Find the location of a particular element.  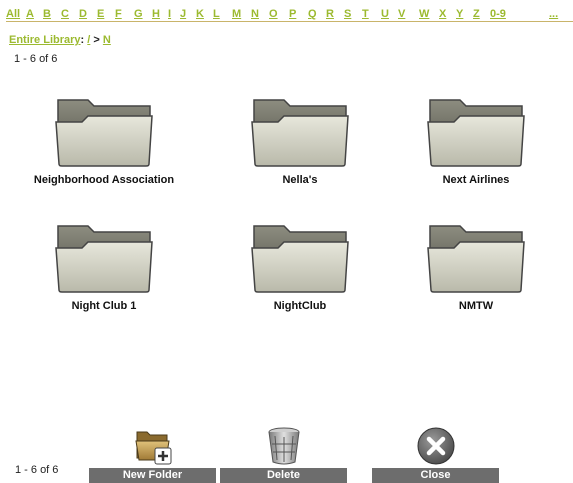

alpha-link-t: T is located at coordinates (365, 14).